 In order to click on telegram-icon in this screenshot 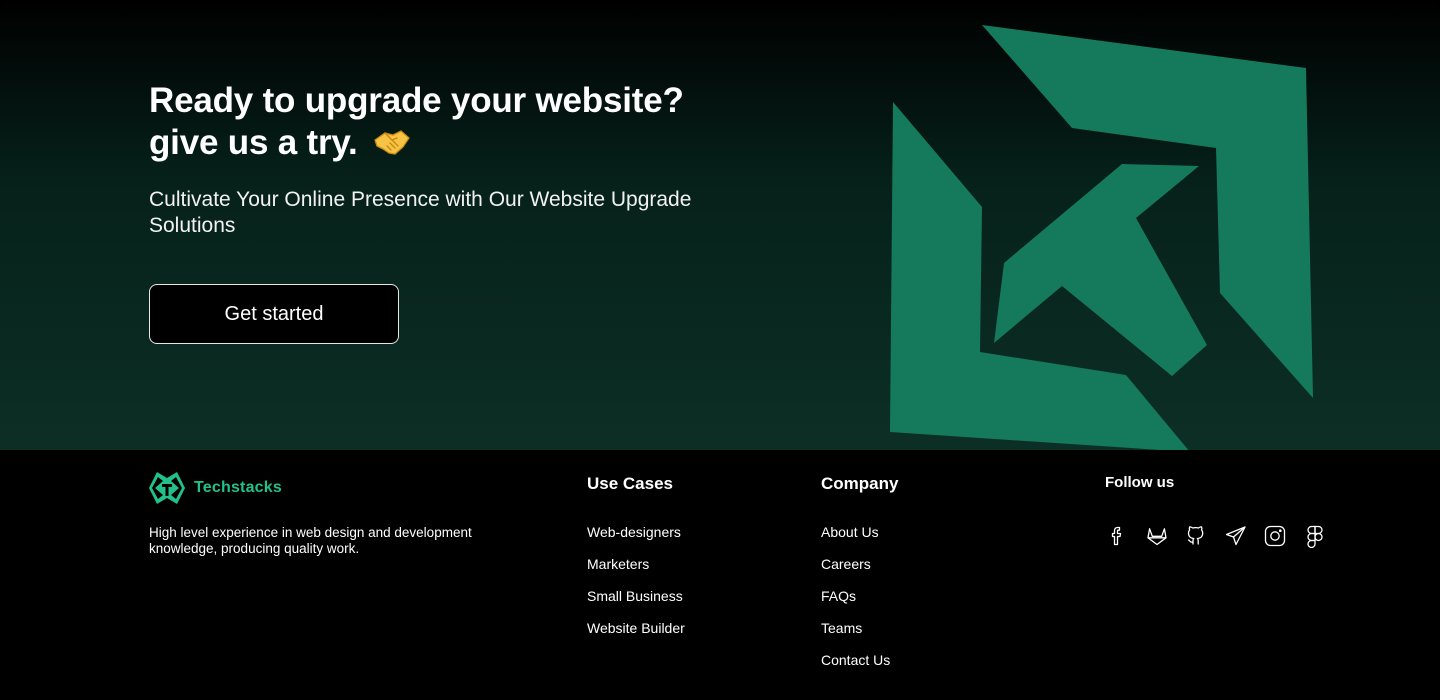, I will do `click(1236, 536)`.